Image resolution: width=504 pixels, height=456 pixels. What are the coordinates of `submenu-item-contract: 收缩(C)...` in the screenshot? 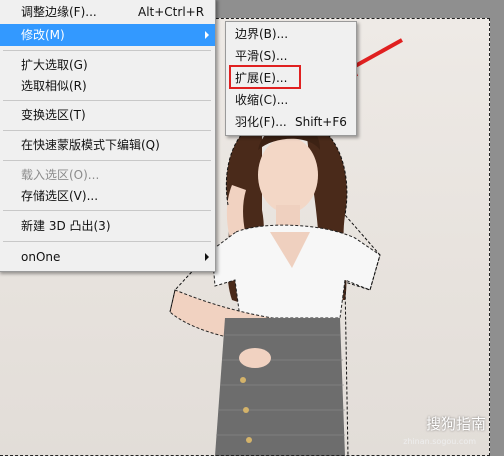 It's located at (291, 100).